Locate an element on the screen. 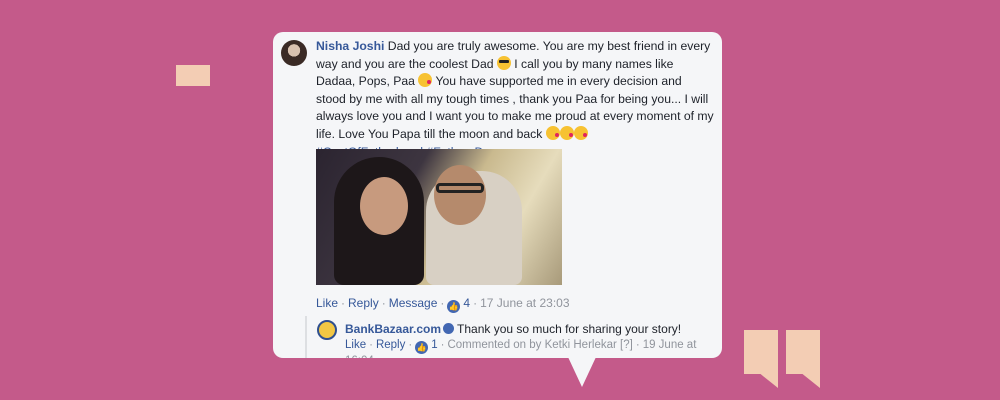 The height and width of the screenshot is (400, 1000). reply-author: BankBazaar.com is located at coordinates (393, 329).